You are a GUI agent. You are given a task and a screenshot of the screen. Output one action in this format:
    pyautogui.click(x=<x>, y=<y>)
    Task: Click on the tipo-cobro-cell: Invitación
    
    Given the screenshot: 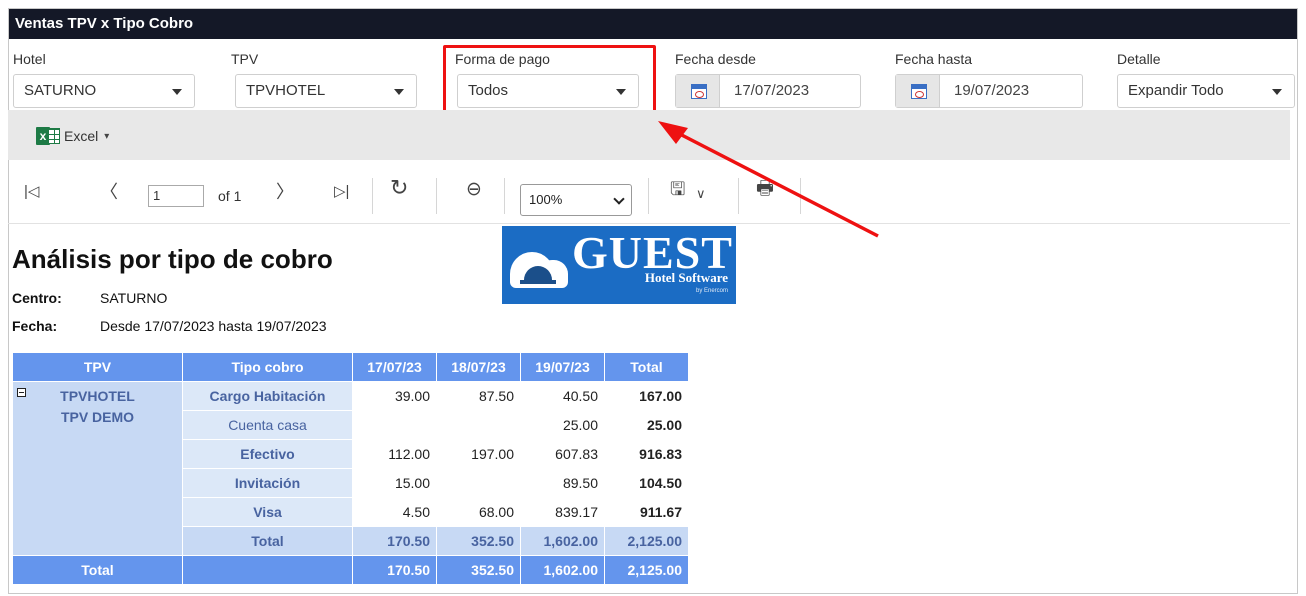 What is the action you would take?
    pyautogui.click(x=267, y=483)
    